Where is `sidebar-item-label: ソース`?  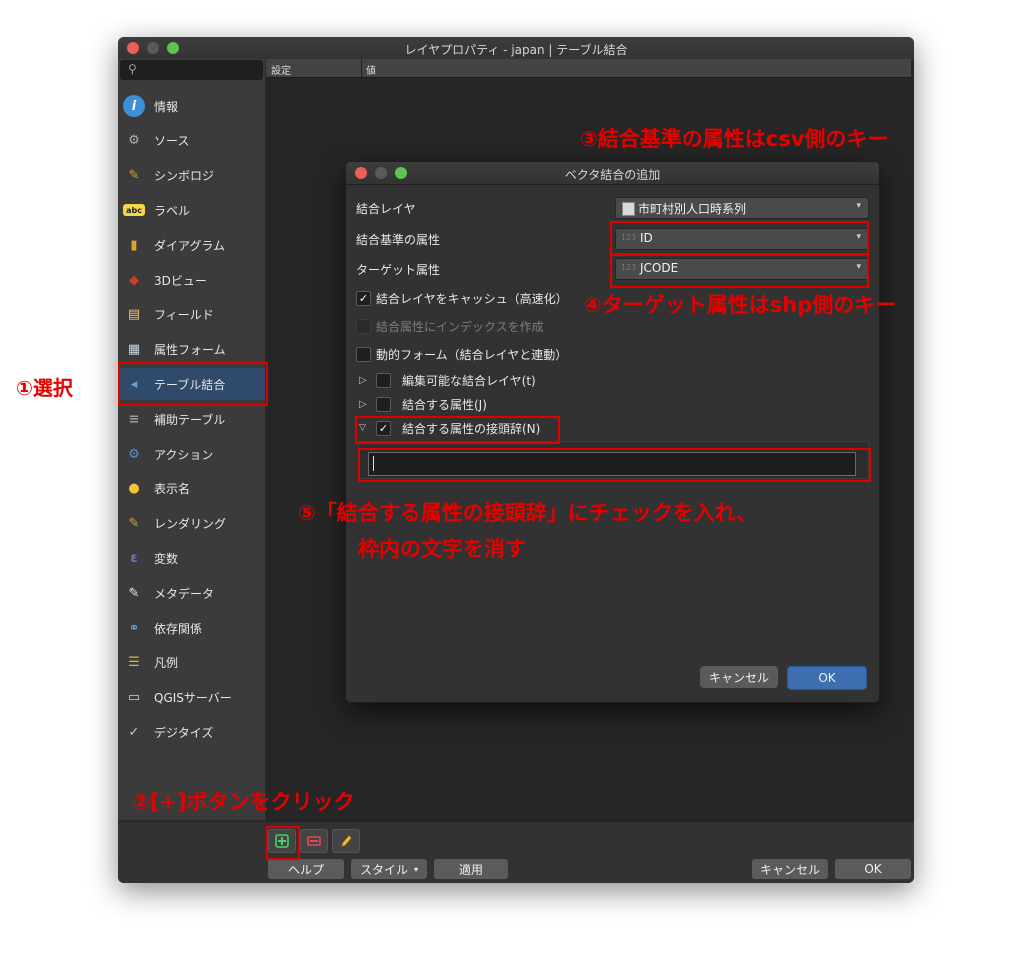 sidebar-item-label: ソース is located at coordinates (172, 141).